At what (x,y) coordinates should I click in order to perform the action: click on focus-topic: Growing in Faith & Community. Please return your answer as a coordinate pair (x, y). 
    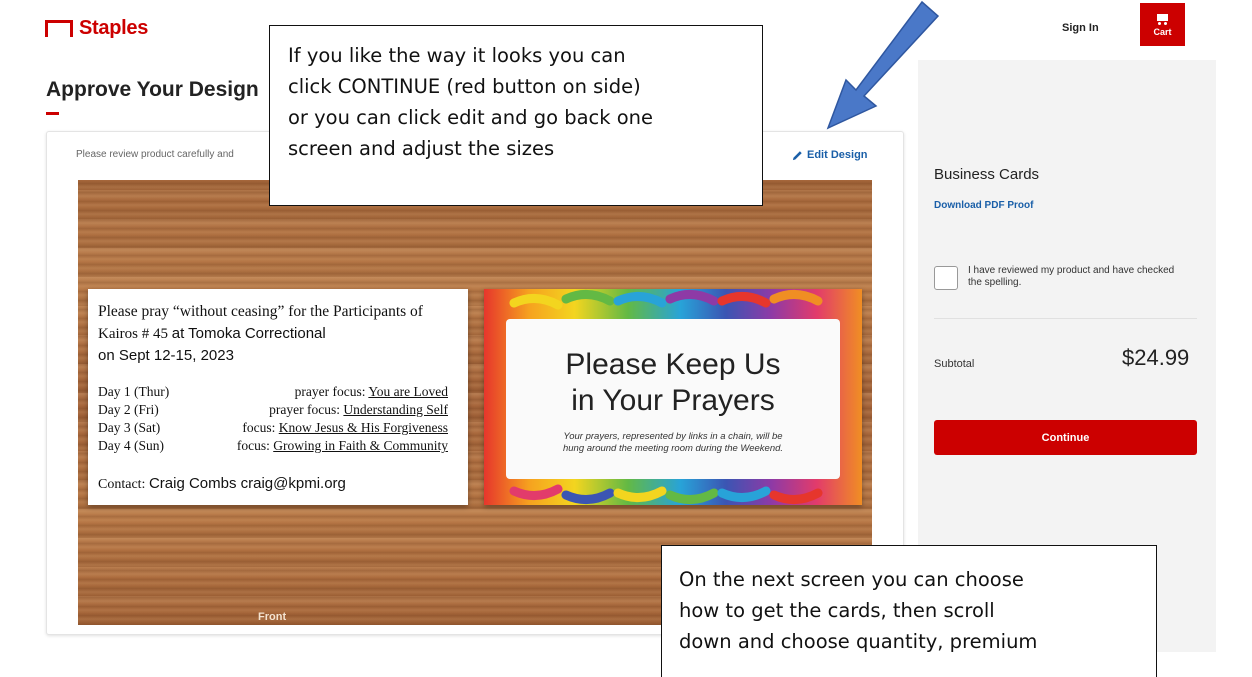
    Looking at the image, I should click on (360, 445).